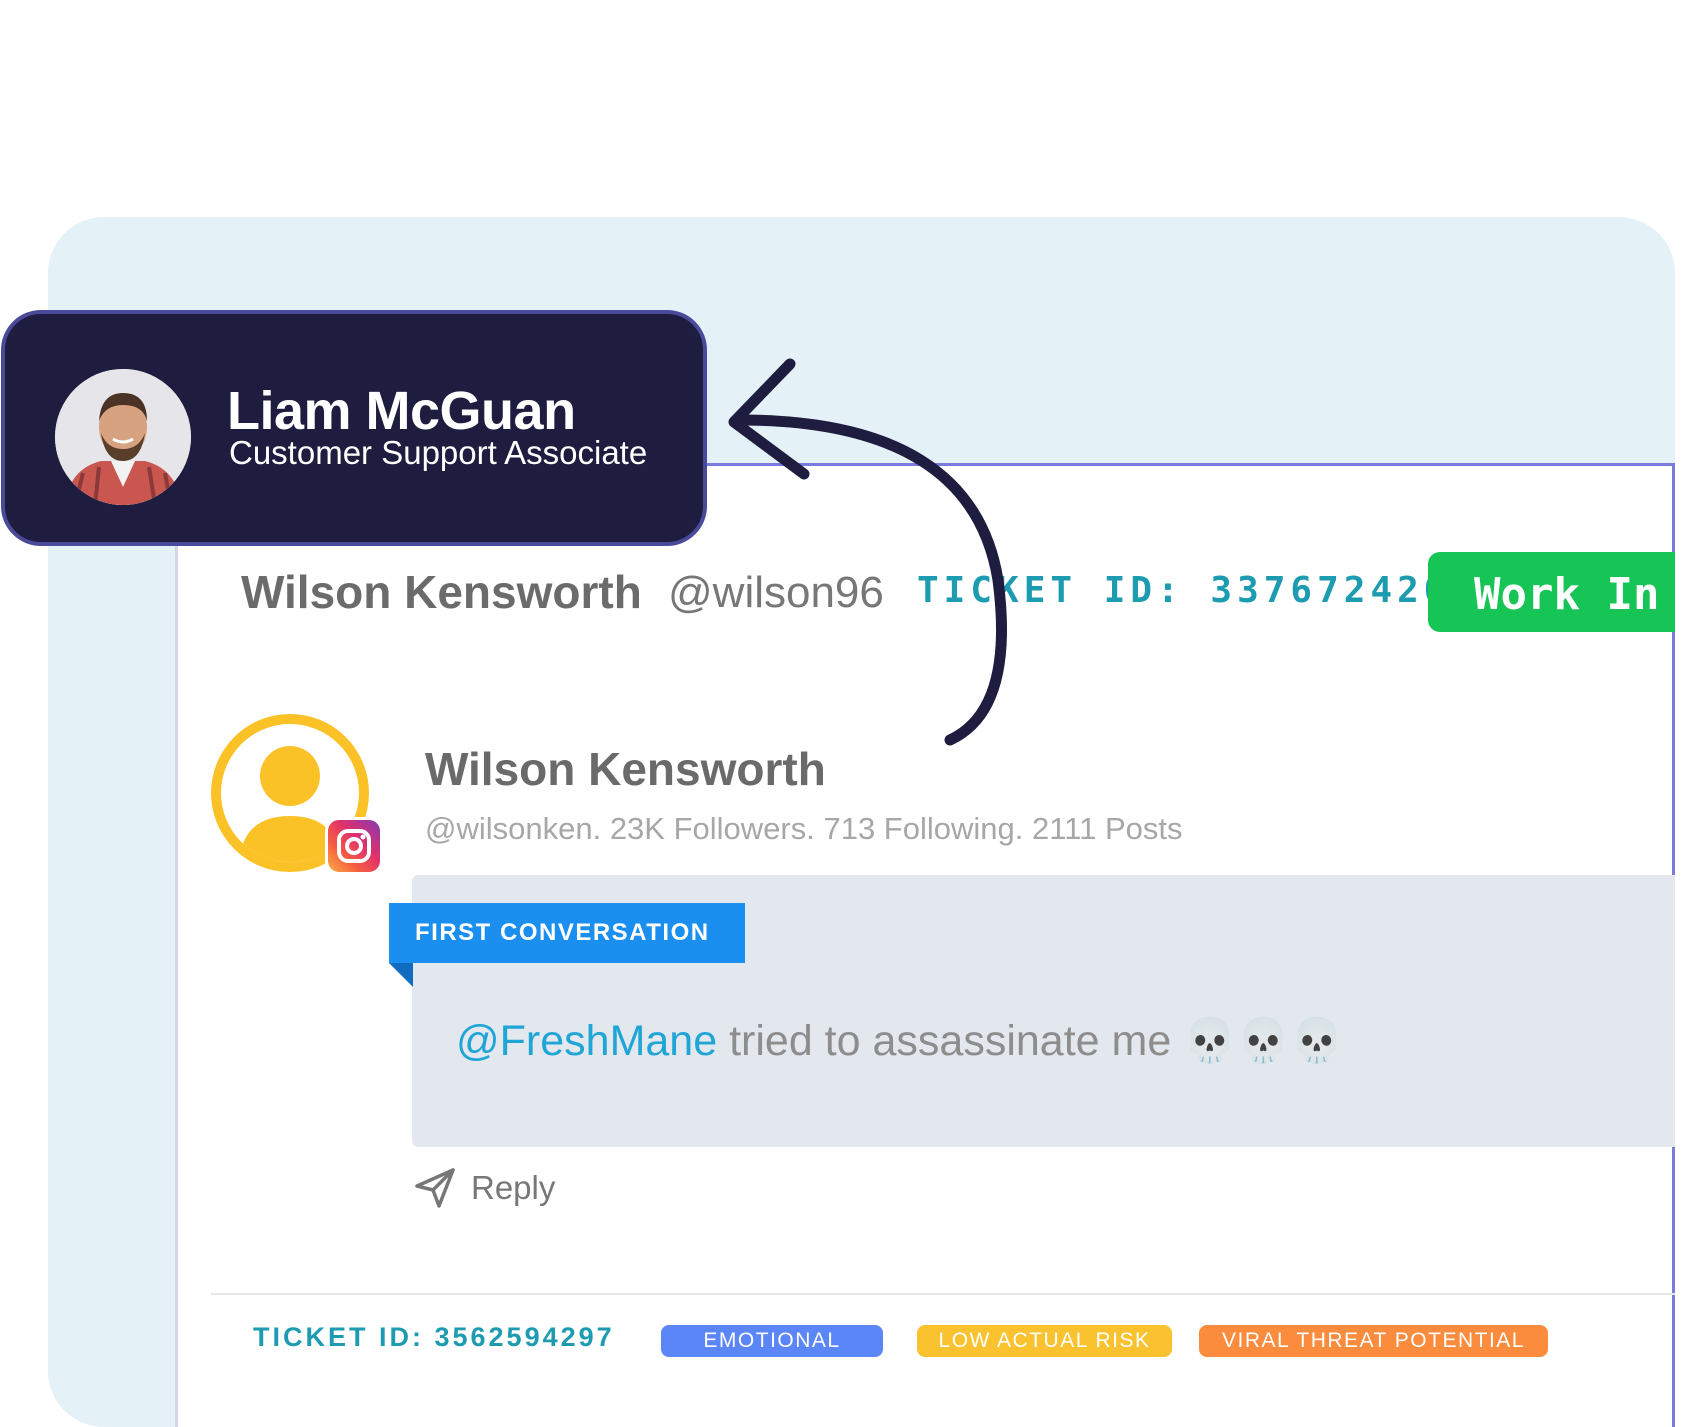 The width and height of the screenshot is (1705, 1427). What do you see at coordinates (401, 411) in the screenshot?
I see `agent-name: Liam McGuan` at bounding box center [401, 411].